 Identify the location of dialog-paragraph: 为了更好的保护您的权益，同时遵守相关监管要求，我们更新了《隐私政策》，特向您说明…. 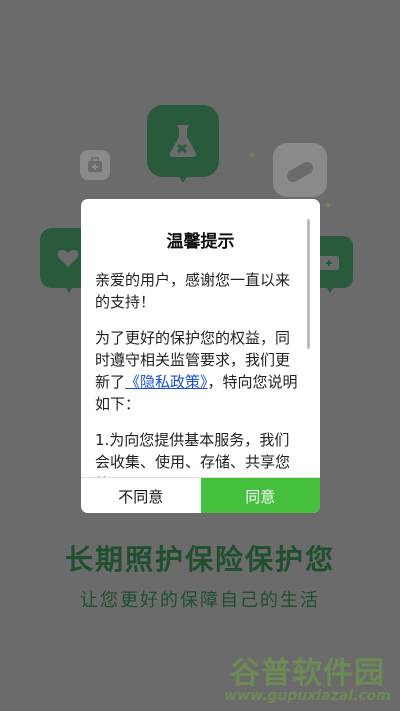
(199, 371).